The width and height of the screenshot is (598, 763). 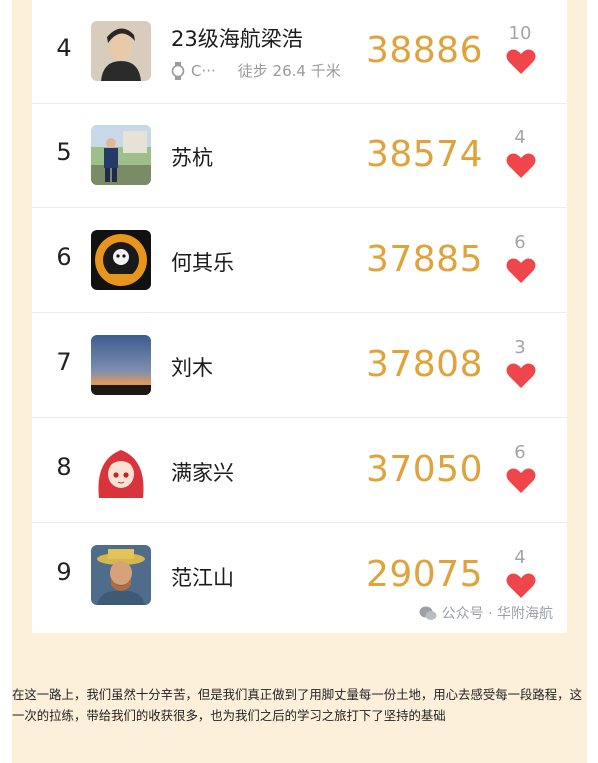 I want to click on sunset-landscape-icon, so click(x=121, y=365).